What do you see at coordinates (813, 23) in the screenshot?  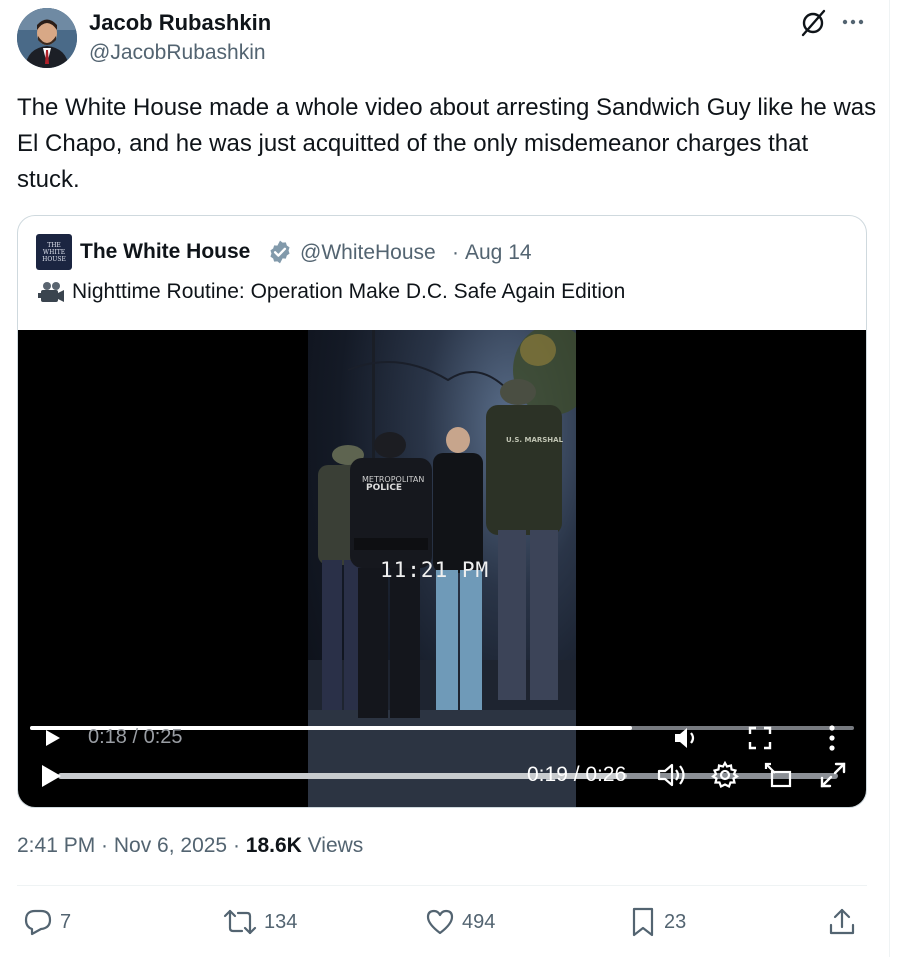 I see `grok-icon` at bounding box center [813, 23].